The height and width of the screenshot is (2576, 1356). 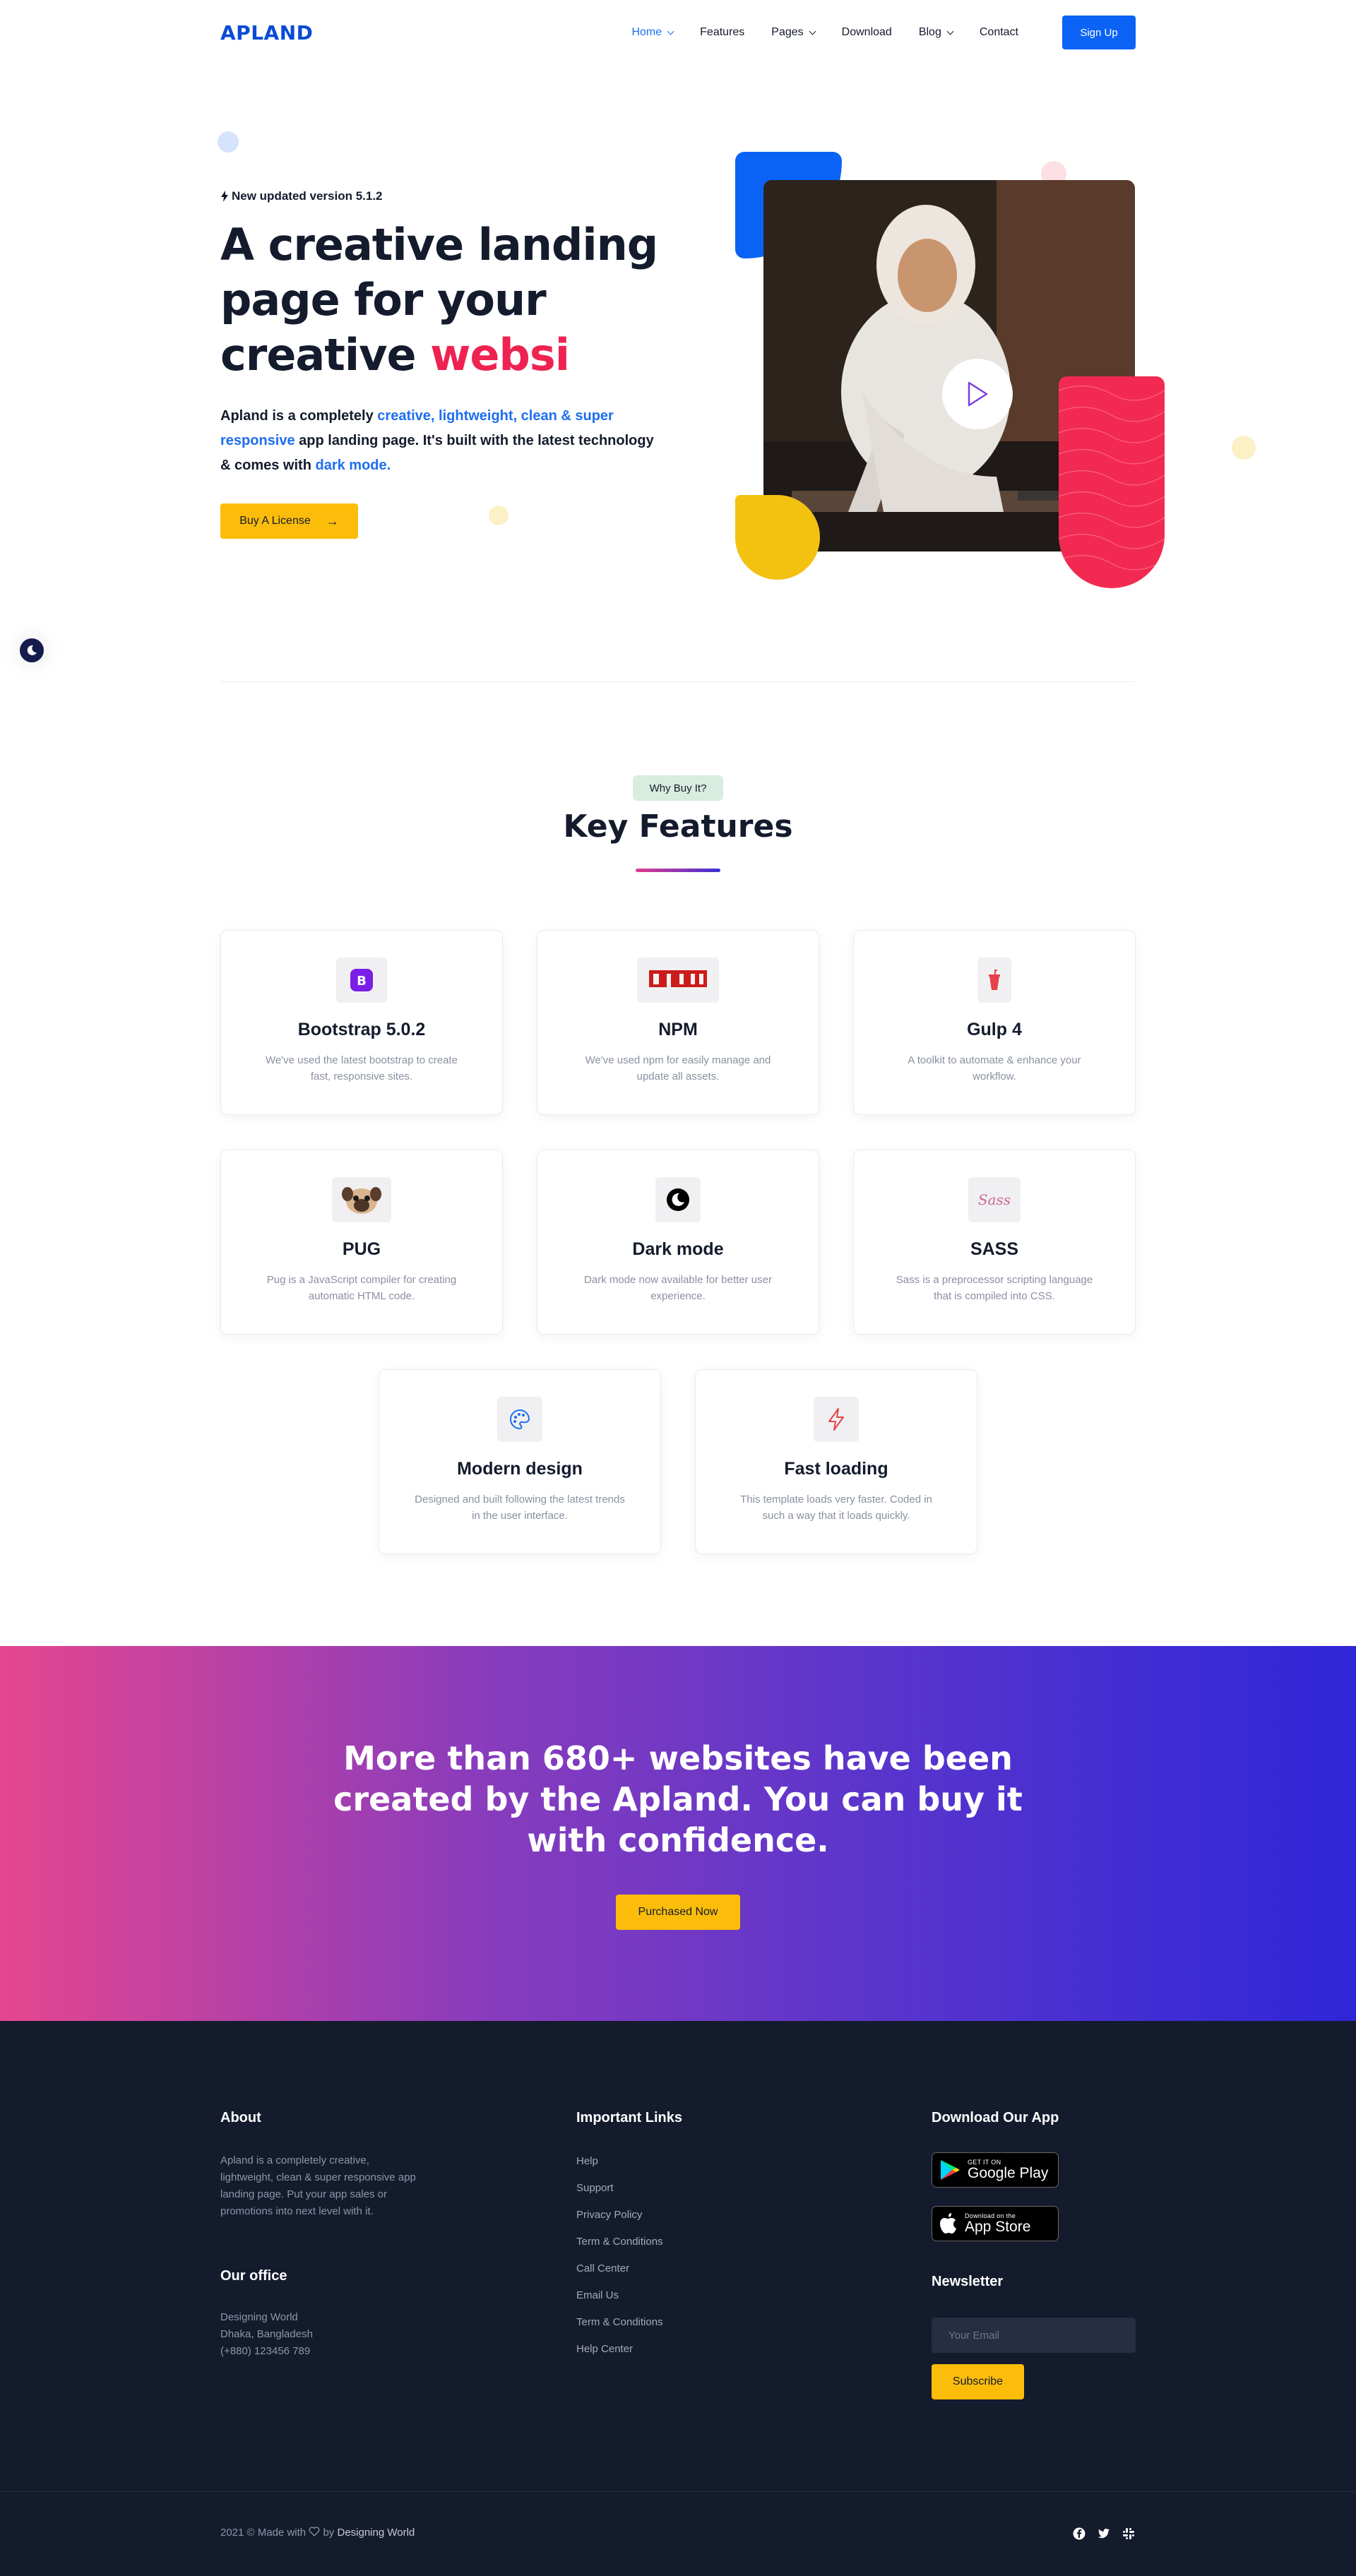 I want to click on office-heading: Our office, so click(x=253, y=2276).